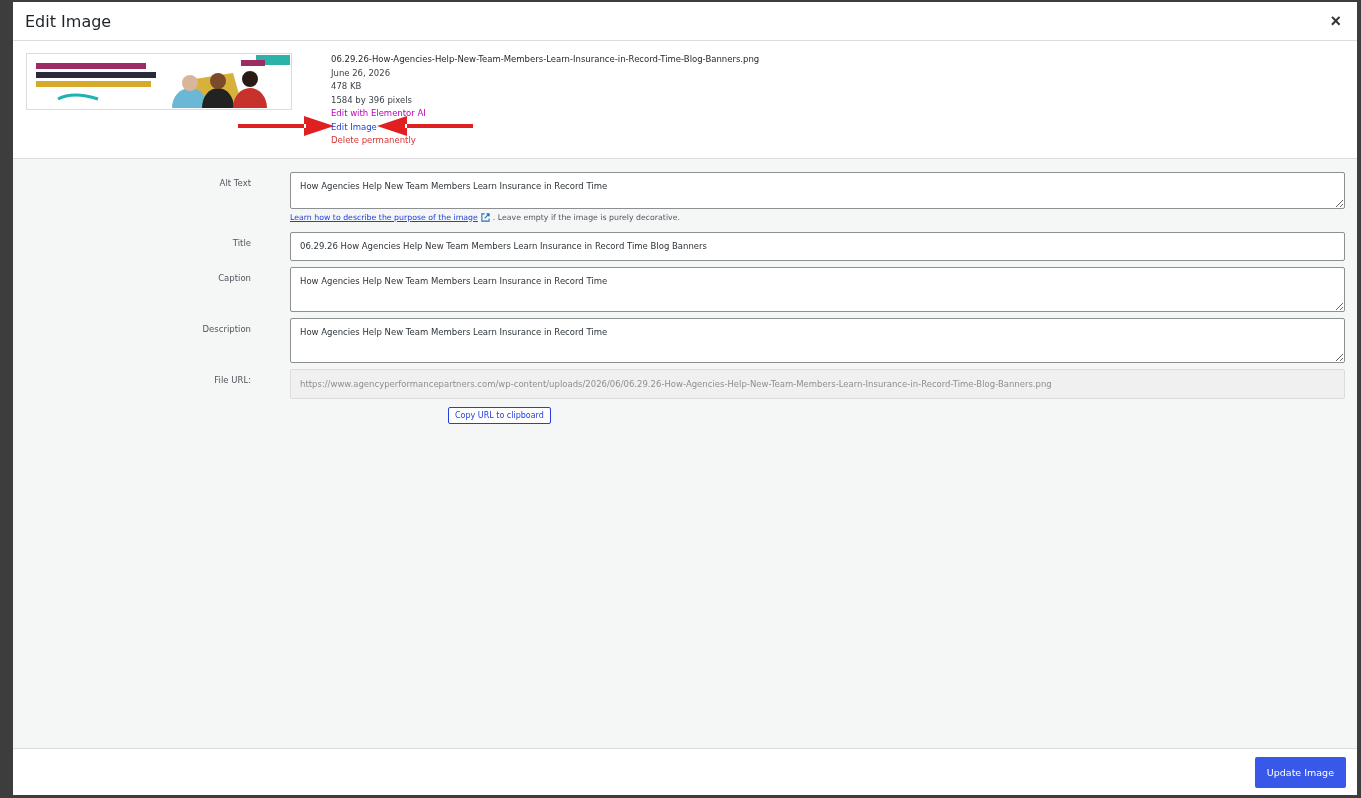  I want to click on field-label: Title, so click(241, 243).